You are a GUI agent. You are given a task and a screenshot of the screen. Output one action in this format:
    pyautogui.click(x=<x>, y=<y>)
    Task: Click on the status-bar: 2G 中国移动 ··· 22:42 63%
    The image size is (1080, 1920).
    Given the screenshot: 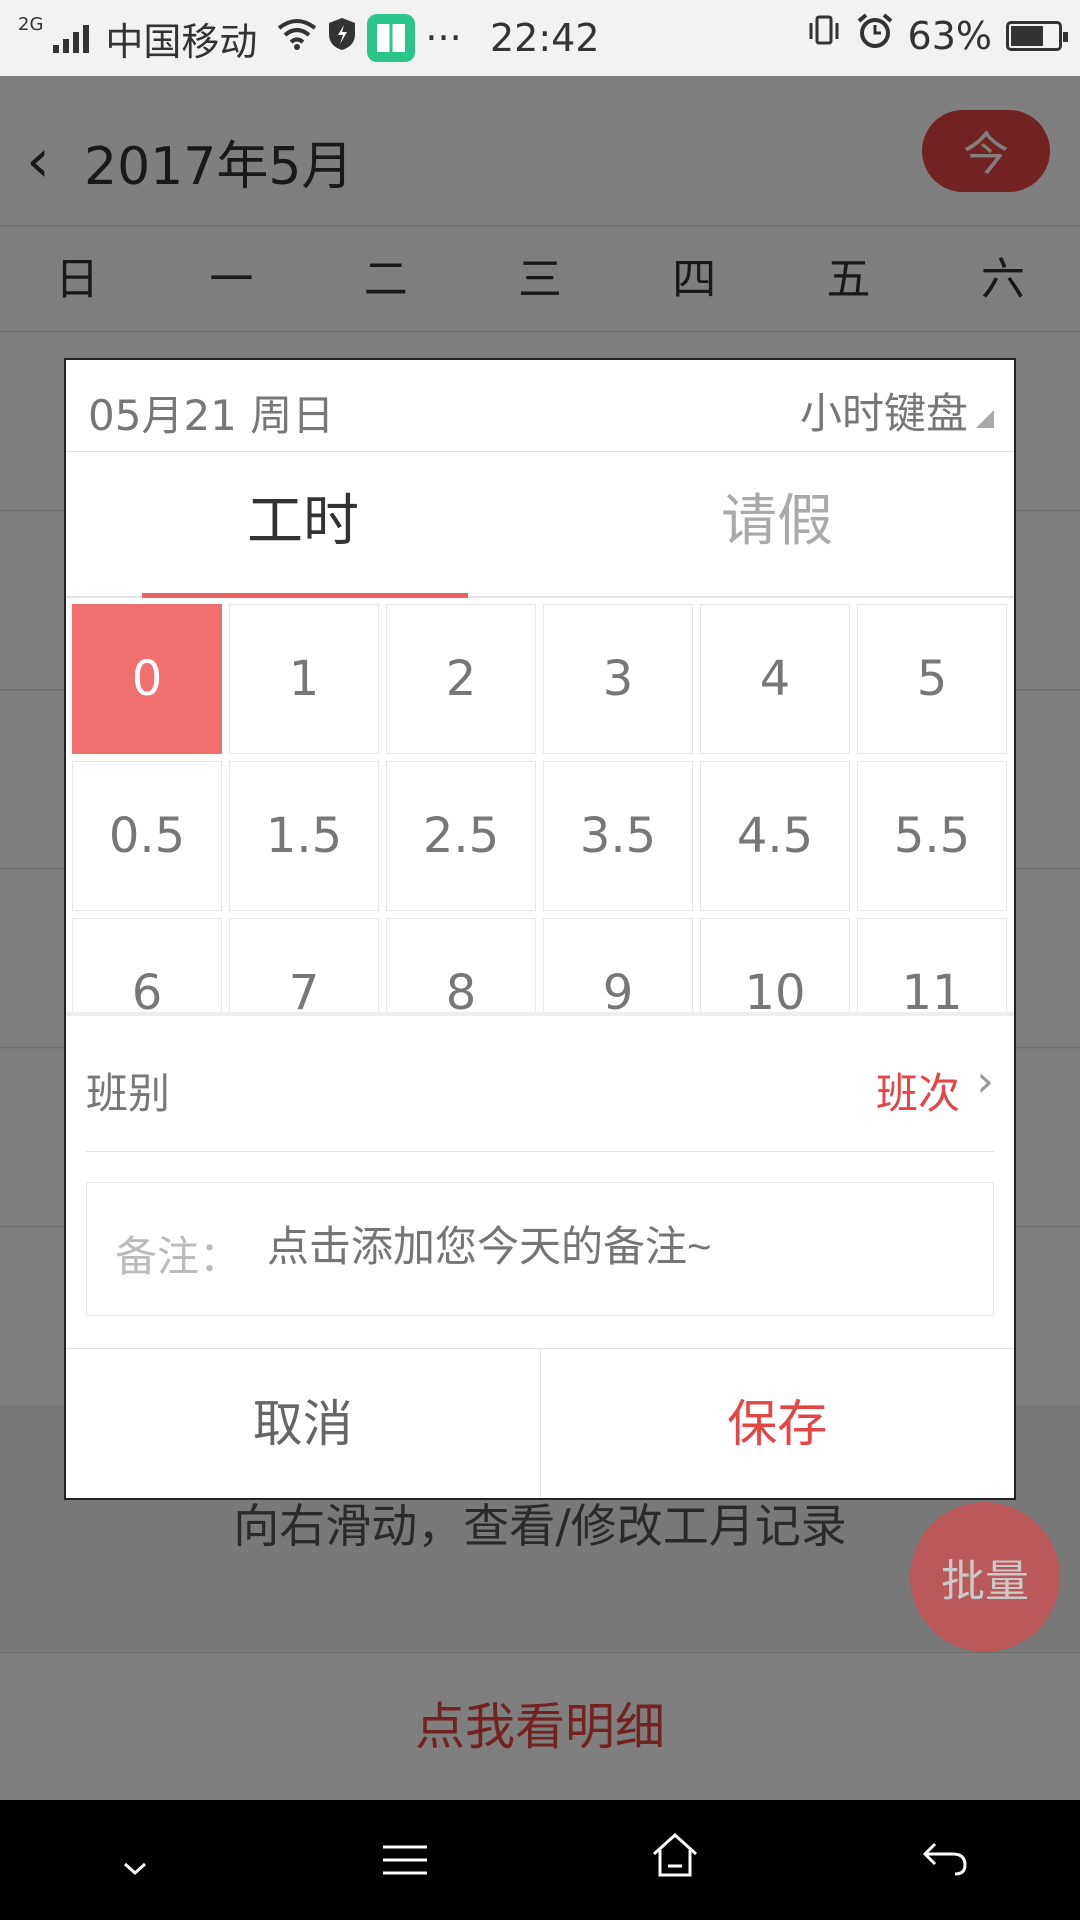 What is the action you would take?
    pyautogui.click(x=540, y=38)
    